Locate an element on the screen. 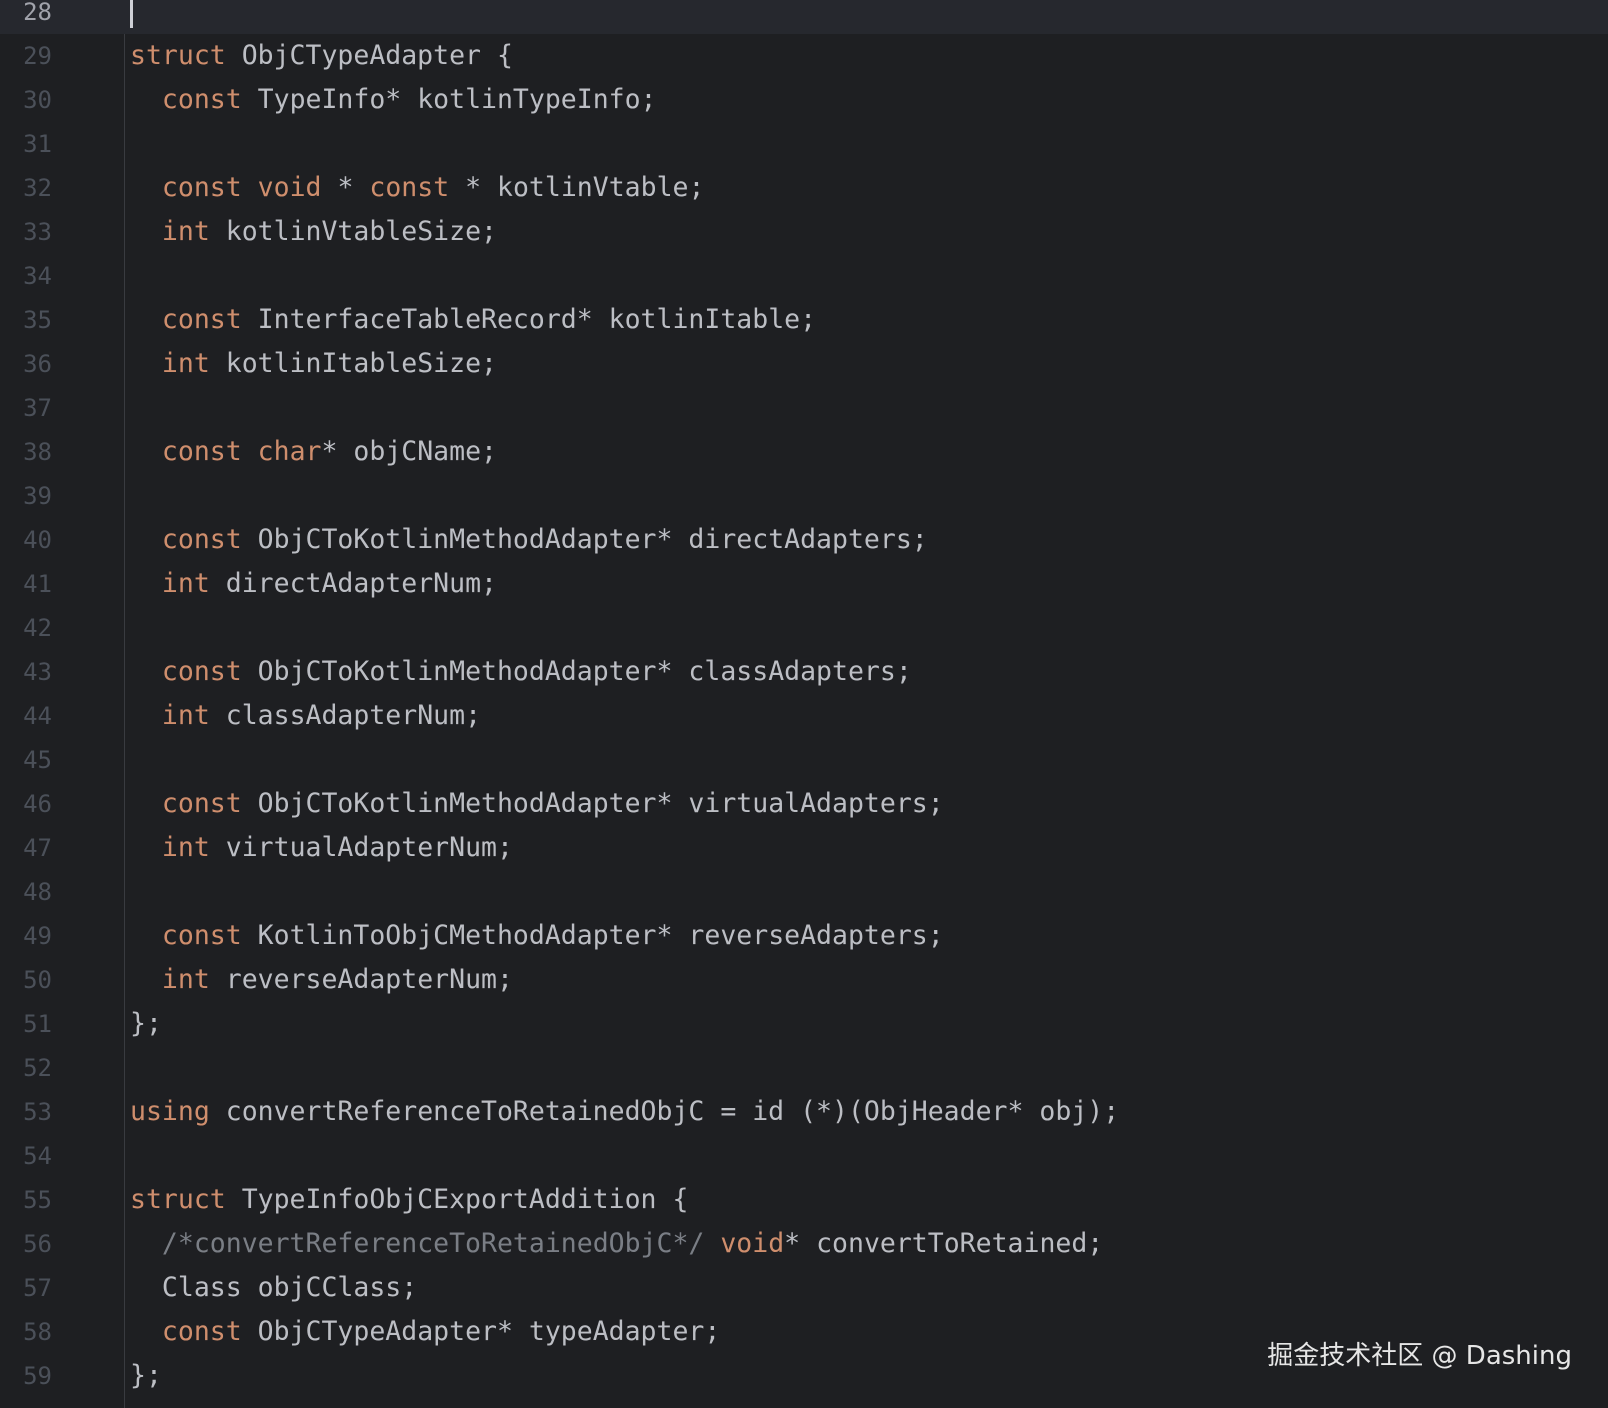 The image size is (1608, 1408). code-text: int virtualAdapterNum; is located at coordinates (321, 848).